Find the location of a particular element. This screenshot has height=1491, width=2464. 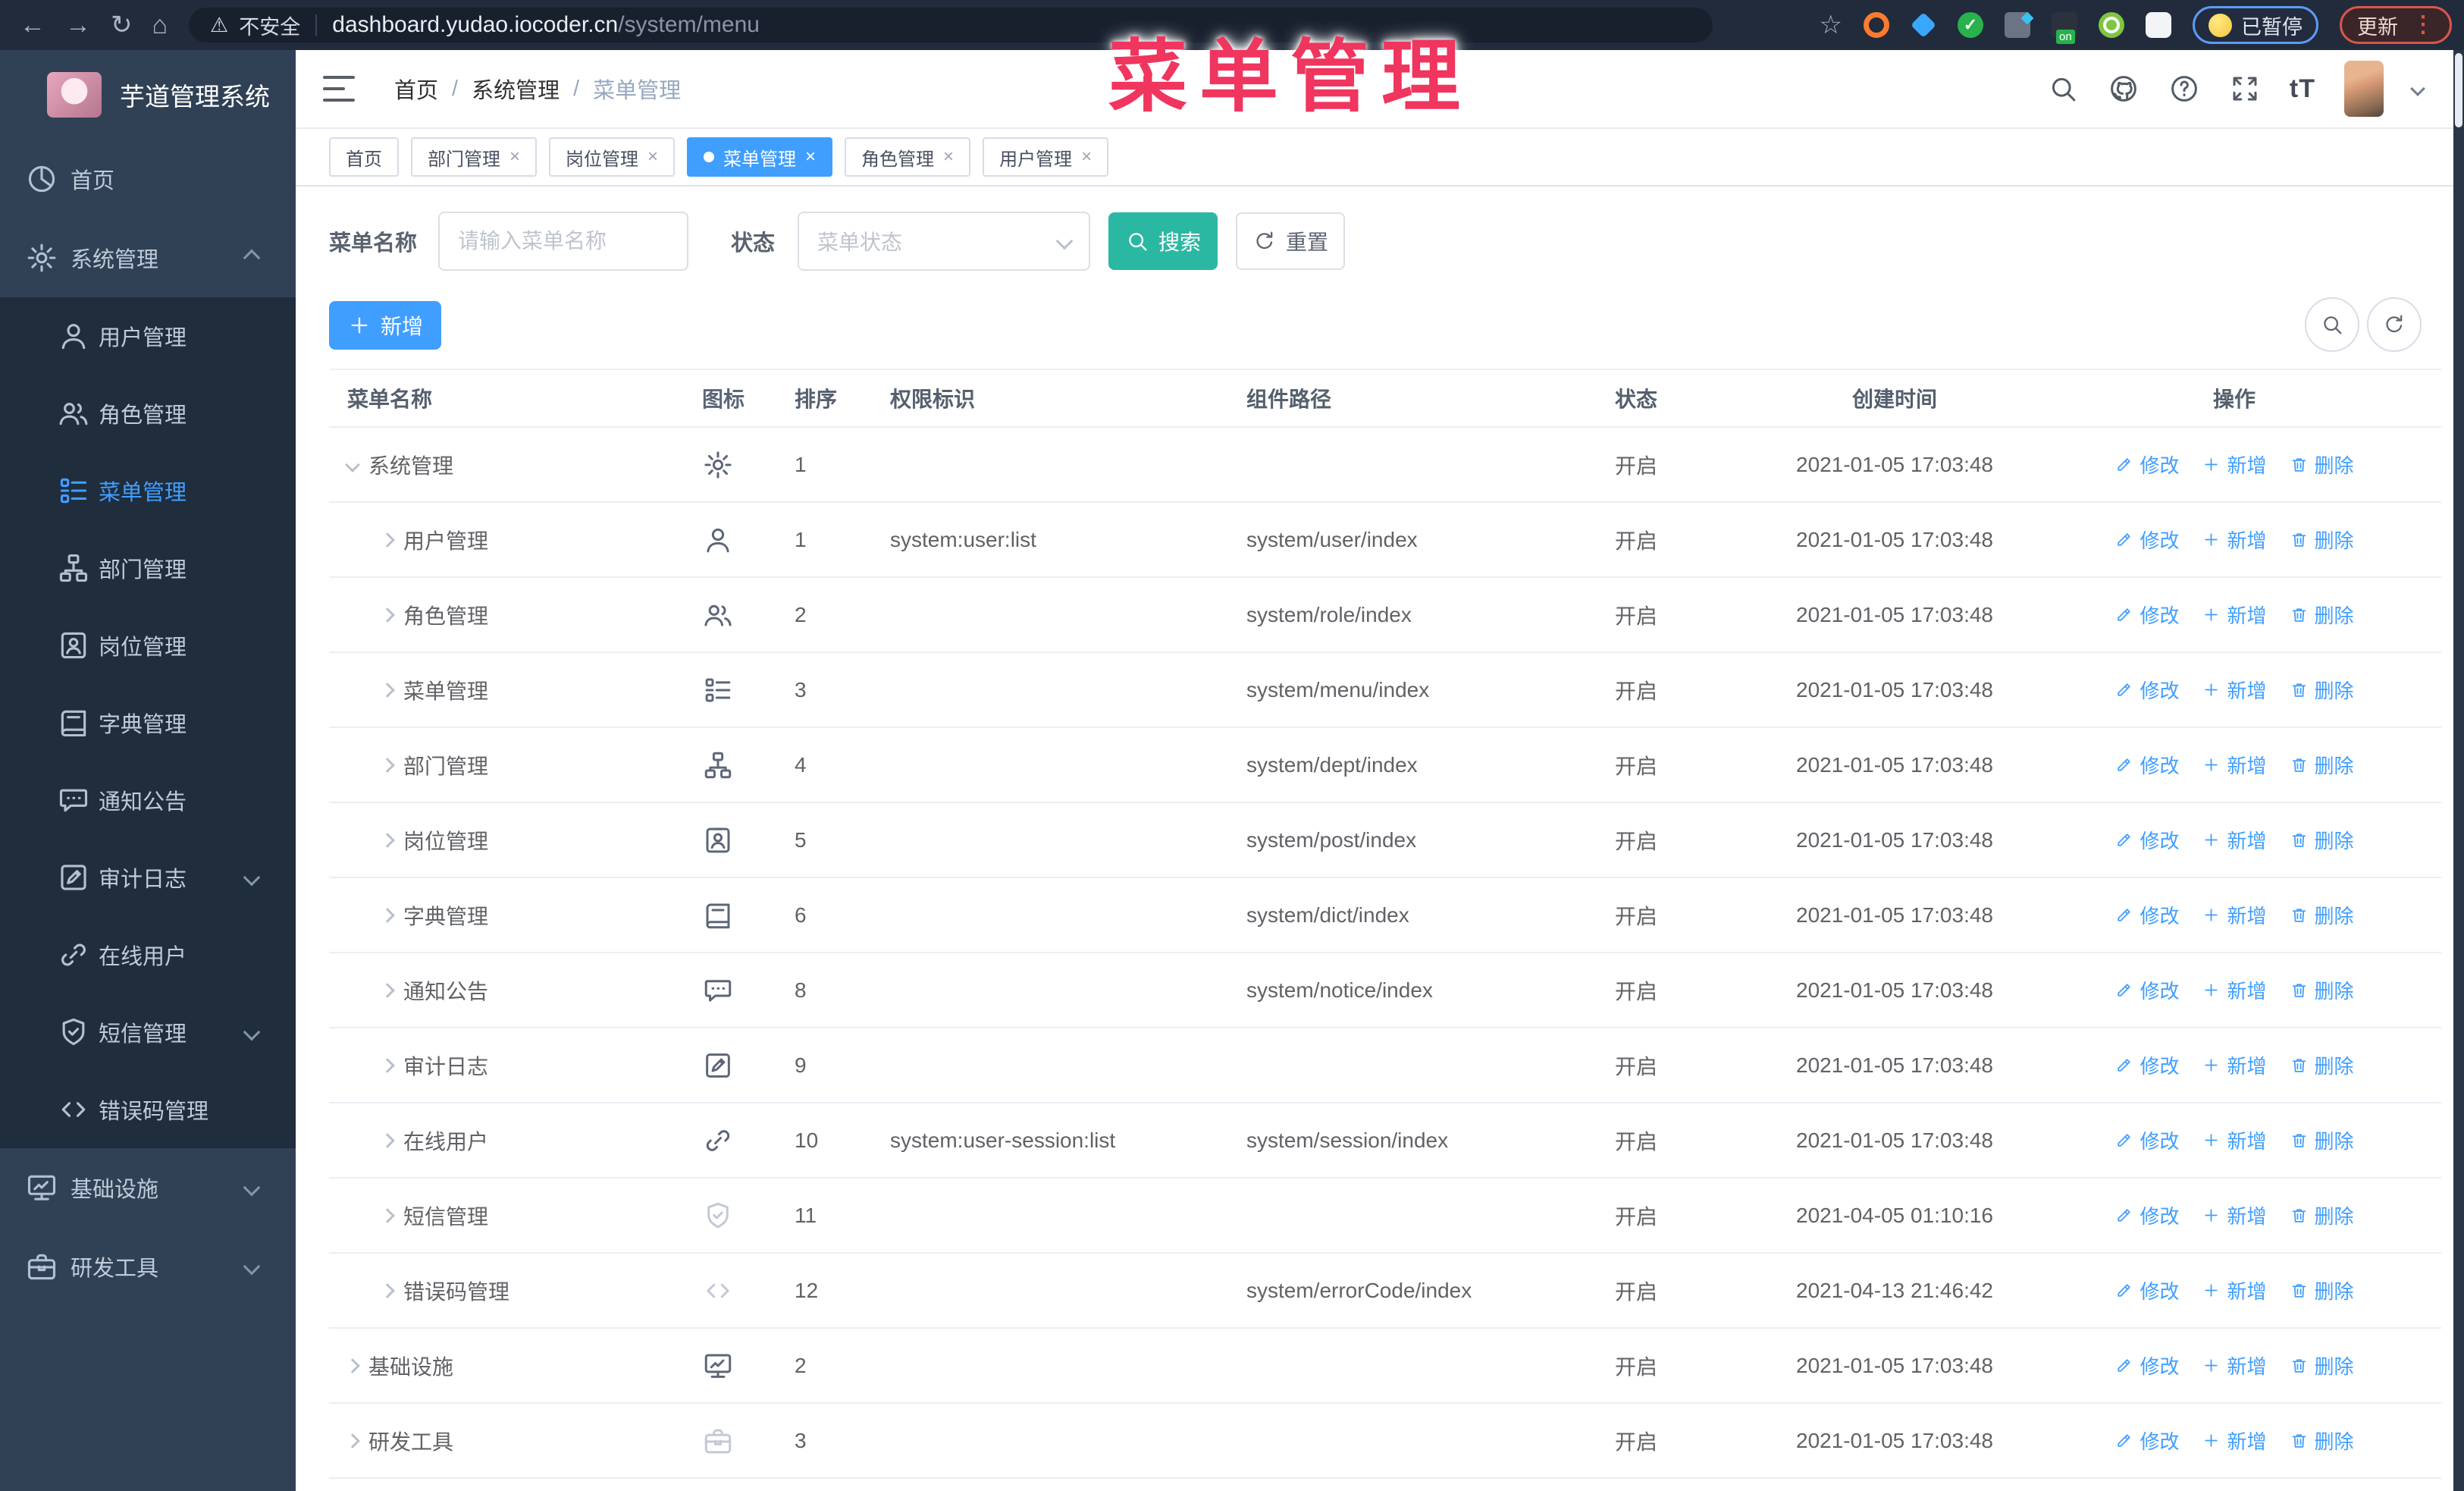

collapse-sidebar-icon is located at coordinates (339, 89).